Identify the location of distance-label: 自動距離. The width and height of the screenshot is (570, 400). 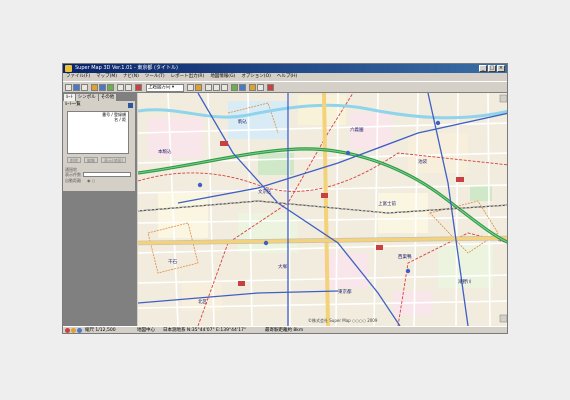
(73, 180).